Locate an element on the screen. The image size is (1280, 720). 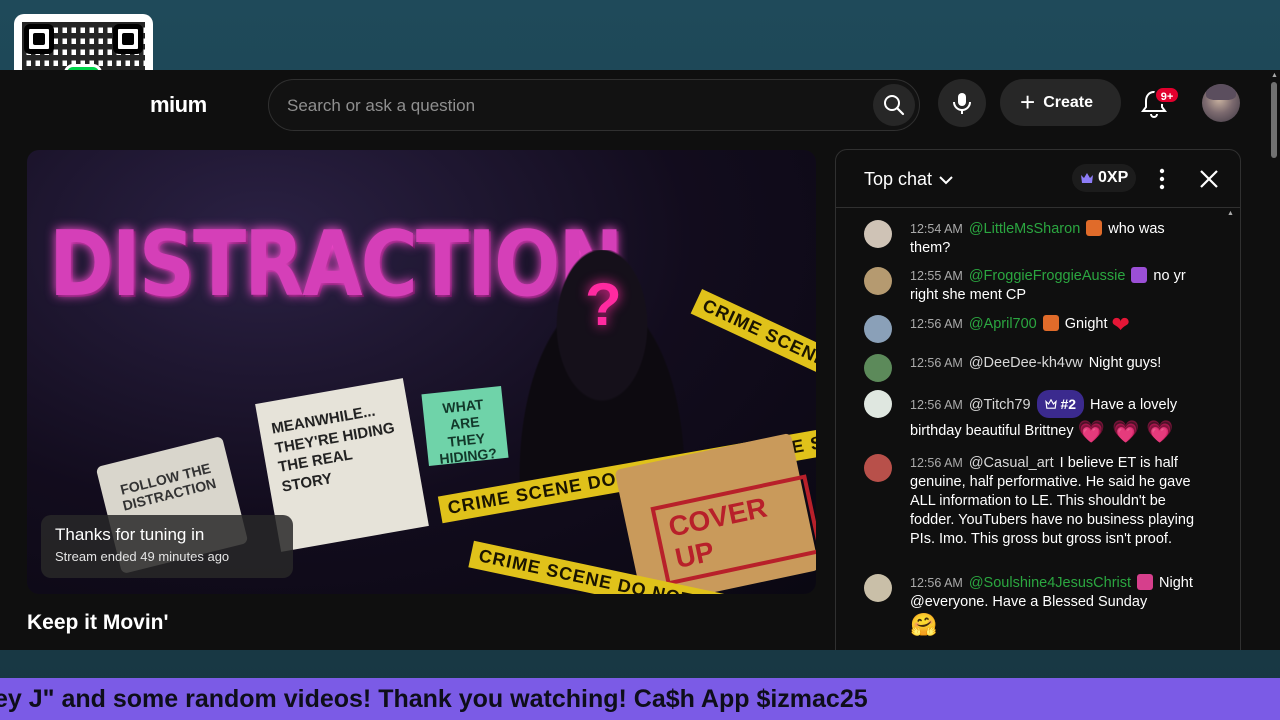
chat-message: 12:56 AM @April700 Gnight ❤ is located at coordinates (1034, 328).